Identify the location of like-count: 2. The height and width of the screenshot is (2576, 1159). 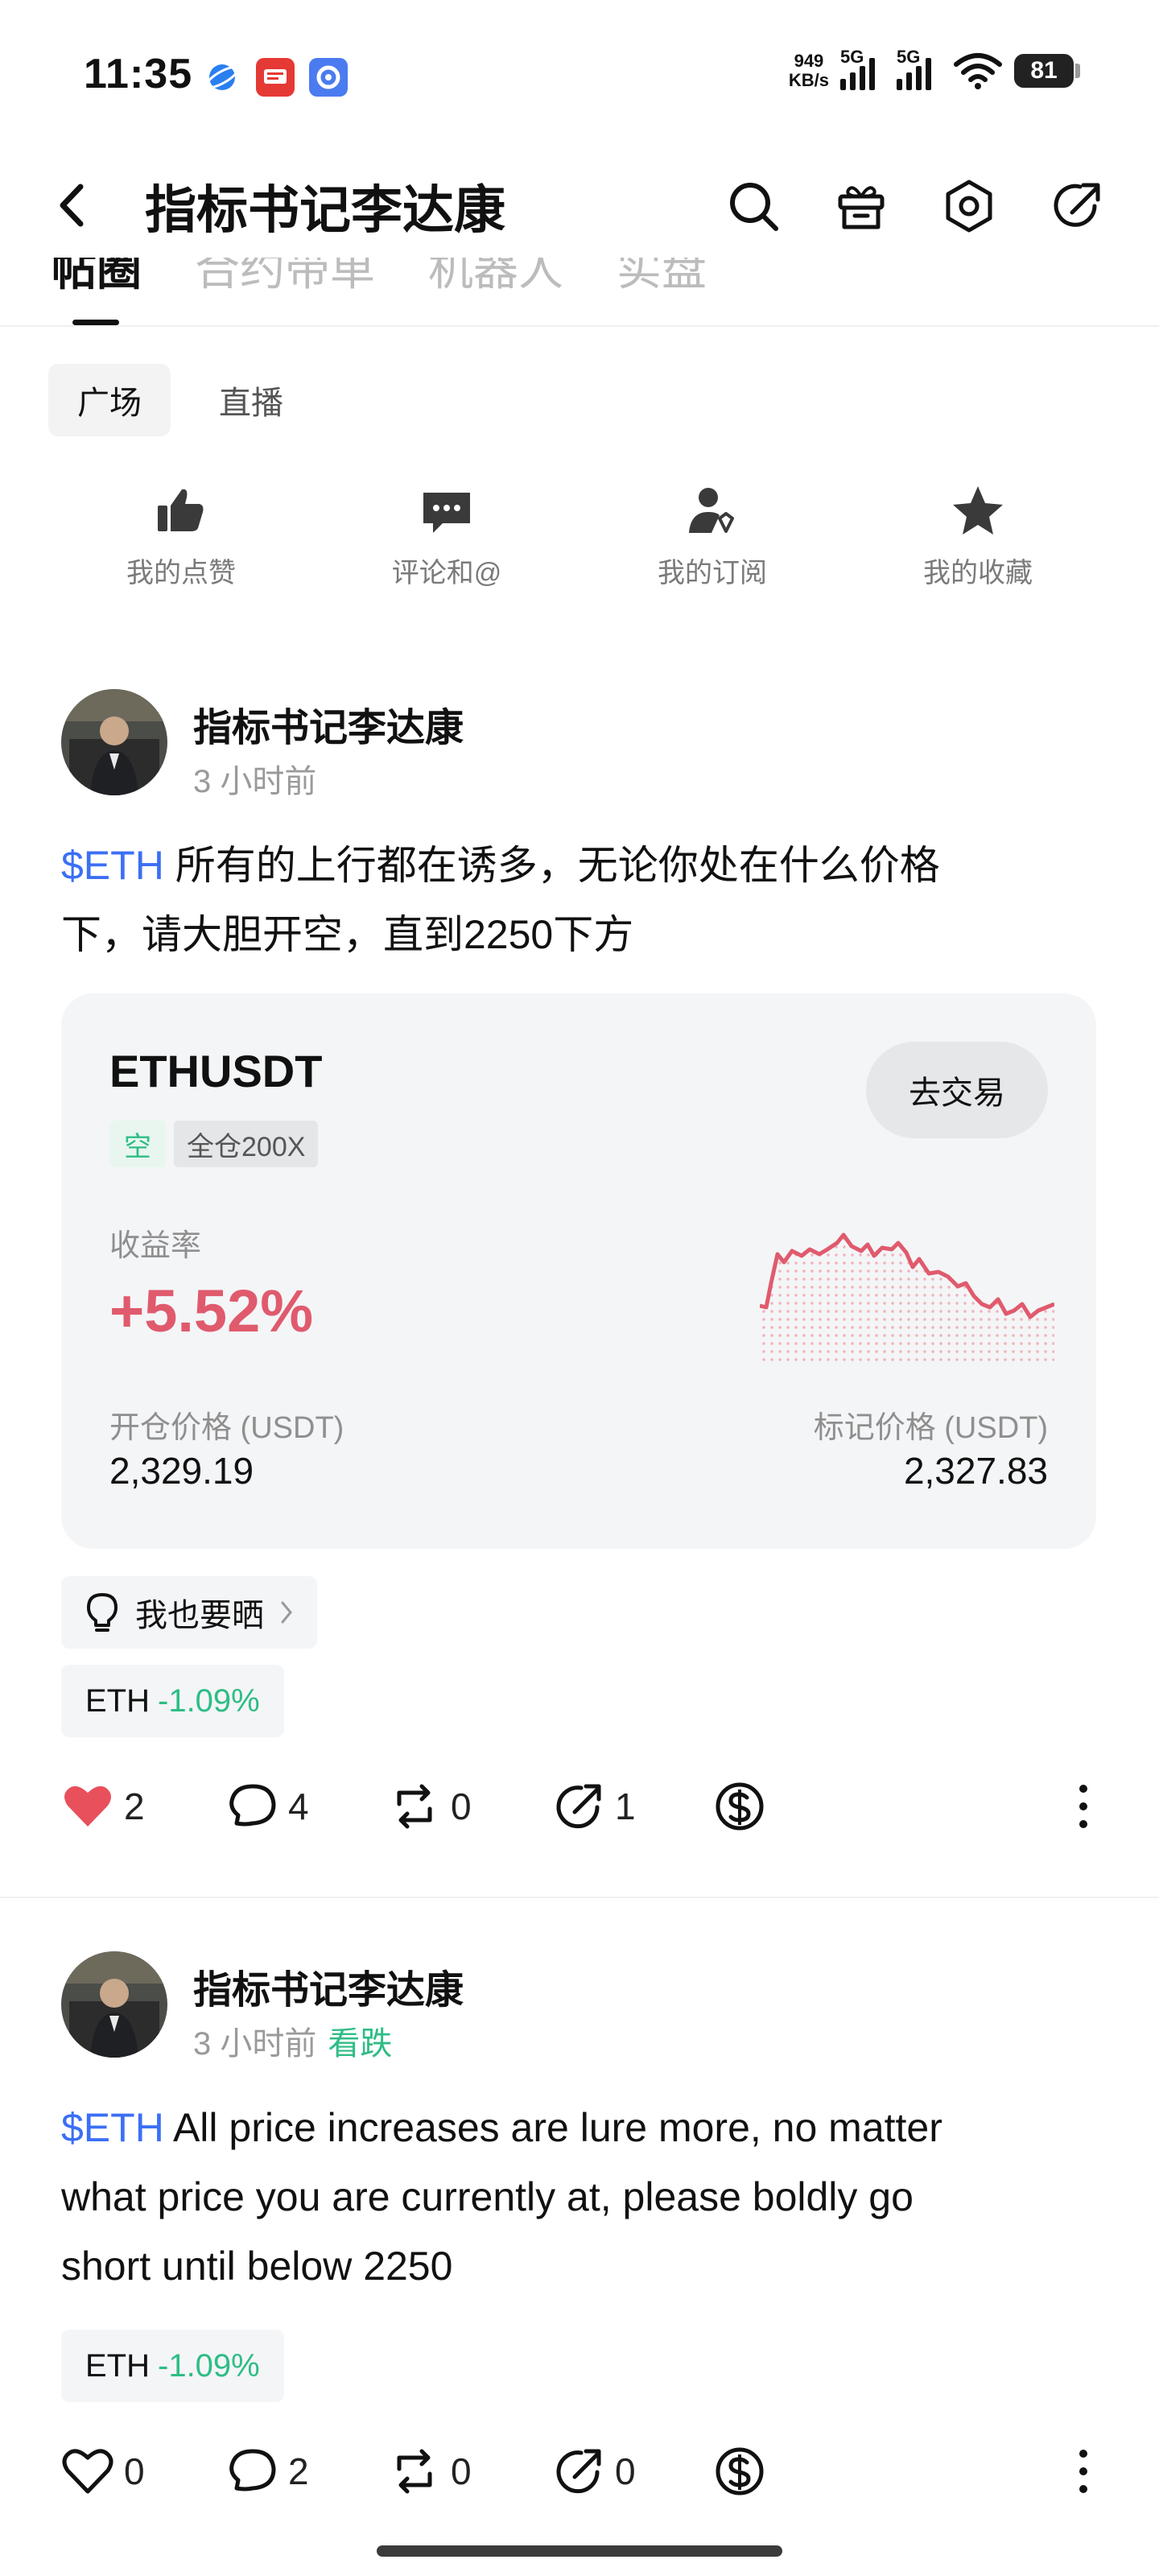
(134, 1806).